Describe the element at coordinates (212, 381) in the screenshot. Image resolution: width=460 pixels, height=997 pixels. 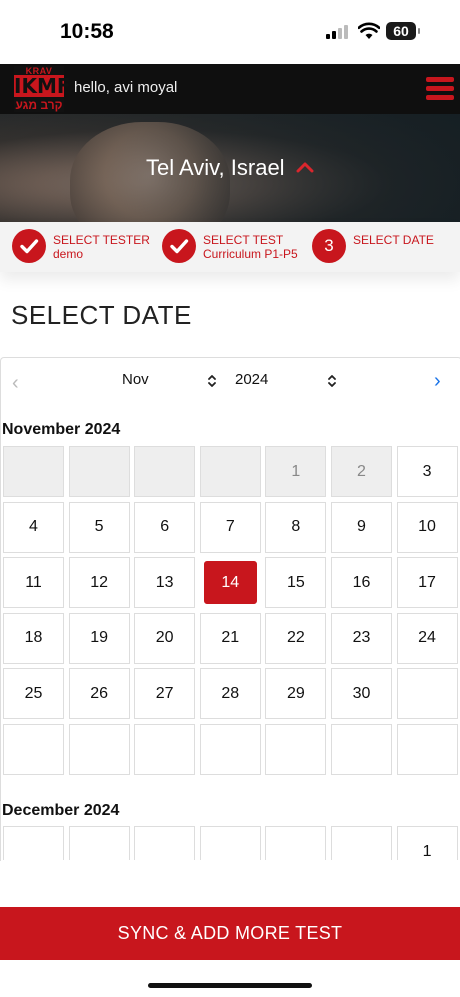
I see `month-updown-icon` at that location.